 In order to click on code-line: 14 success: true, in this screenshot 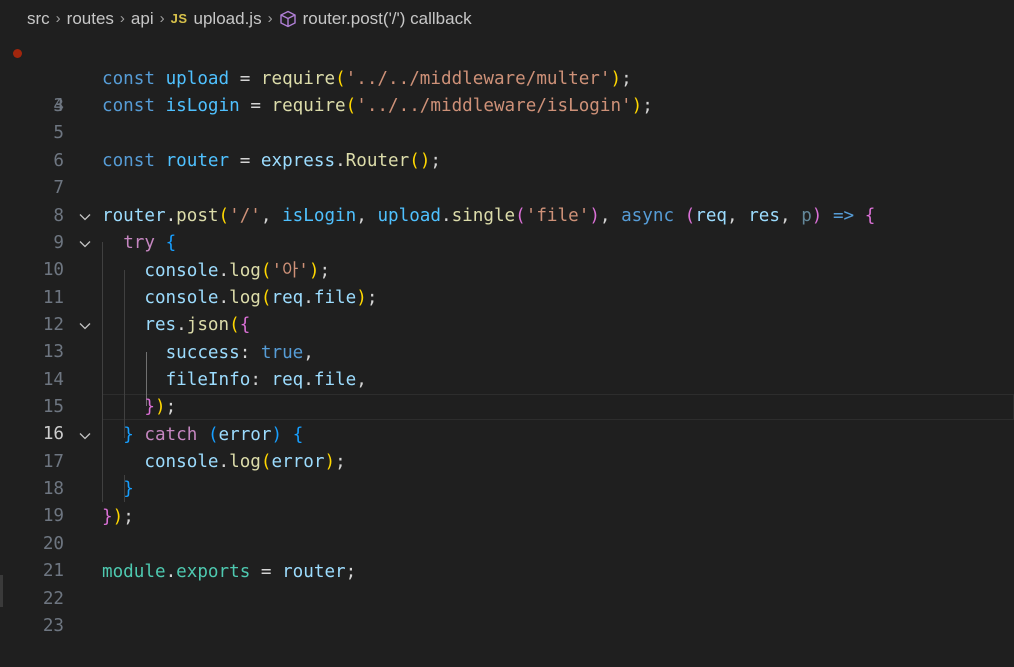, I will do `click(507, 365)`.